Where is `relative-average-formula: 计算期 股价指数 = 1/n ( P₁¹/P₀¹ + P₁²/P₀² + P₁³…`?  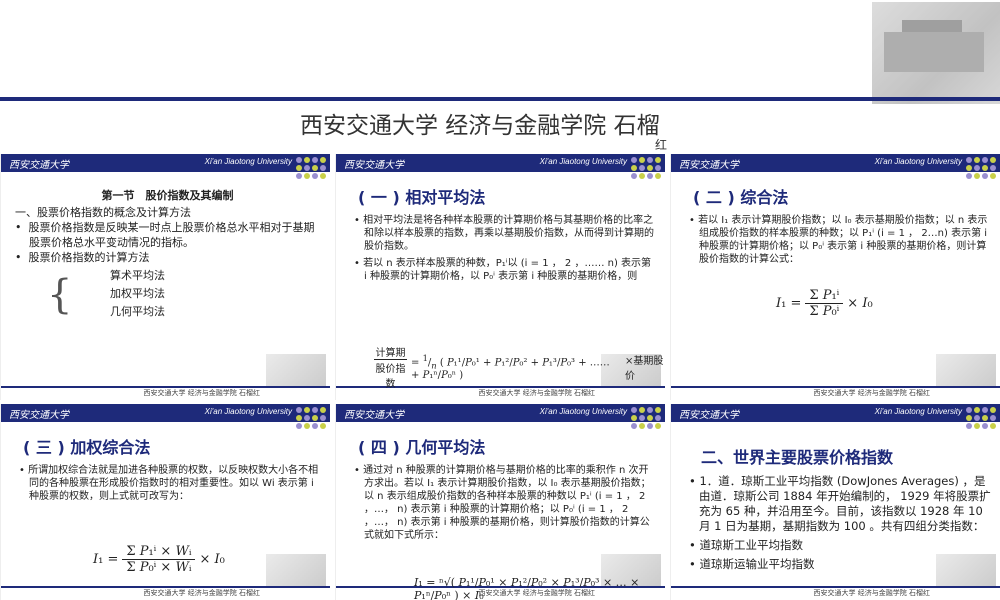
relative-average-formula: 计算期 股价指数 = 1/n ( P₁¹/P₀¹ + P₁²/P₀² + P₁³… is located at coordinates (519, 367).